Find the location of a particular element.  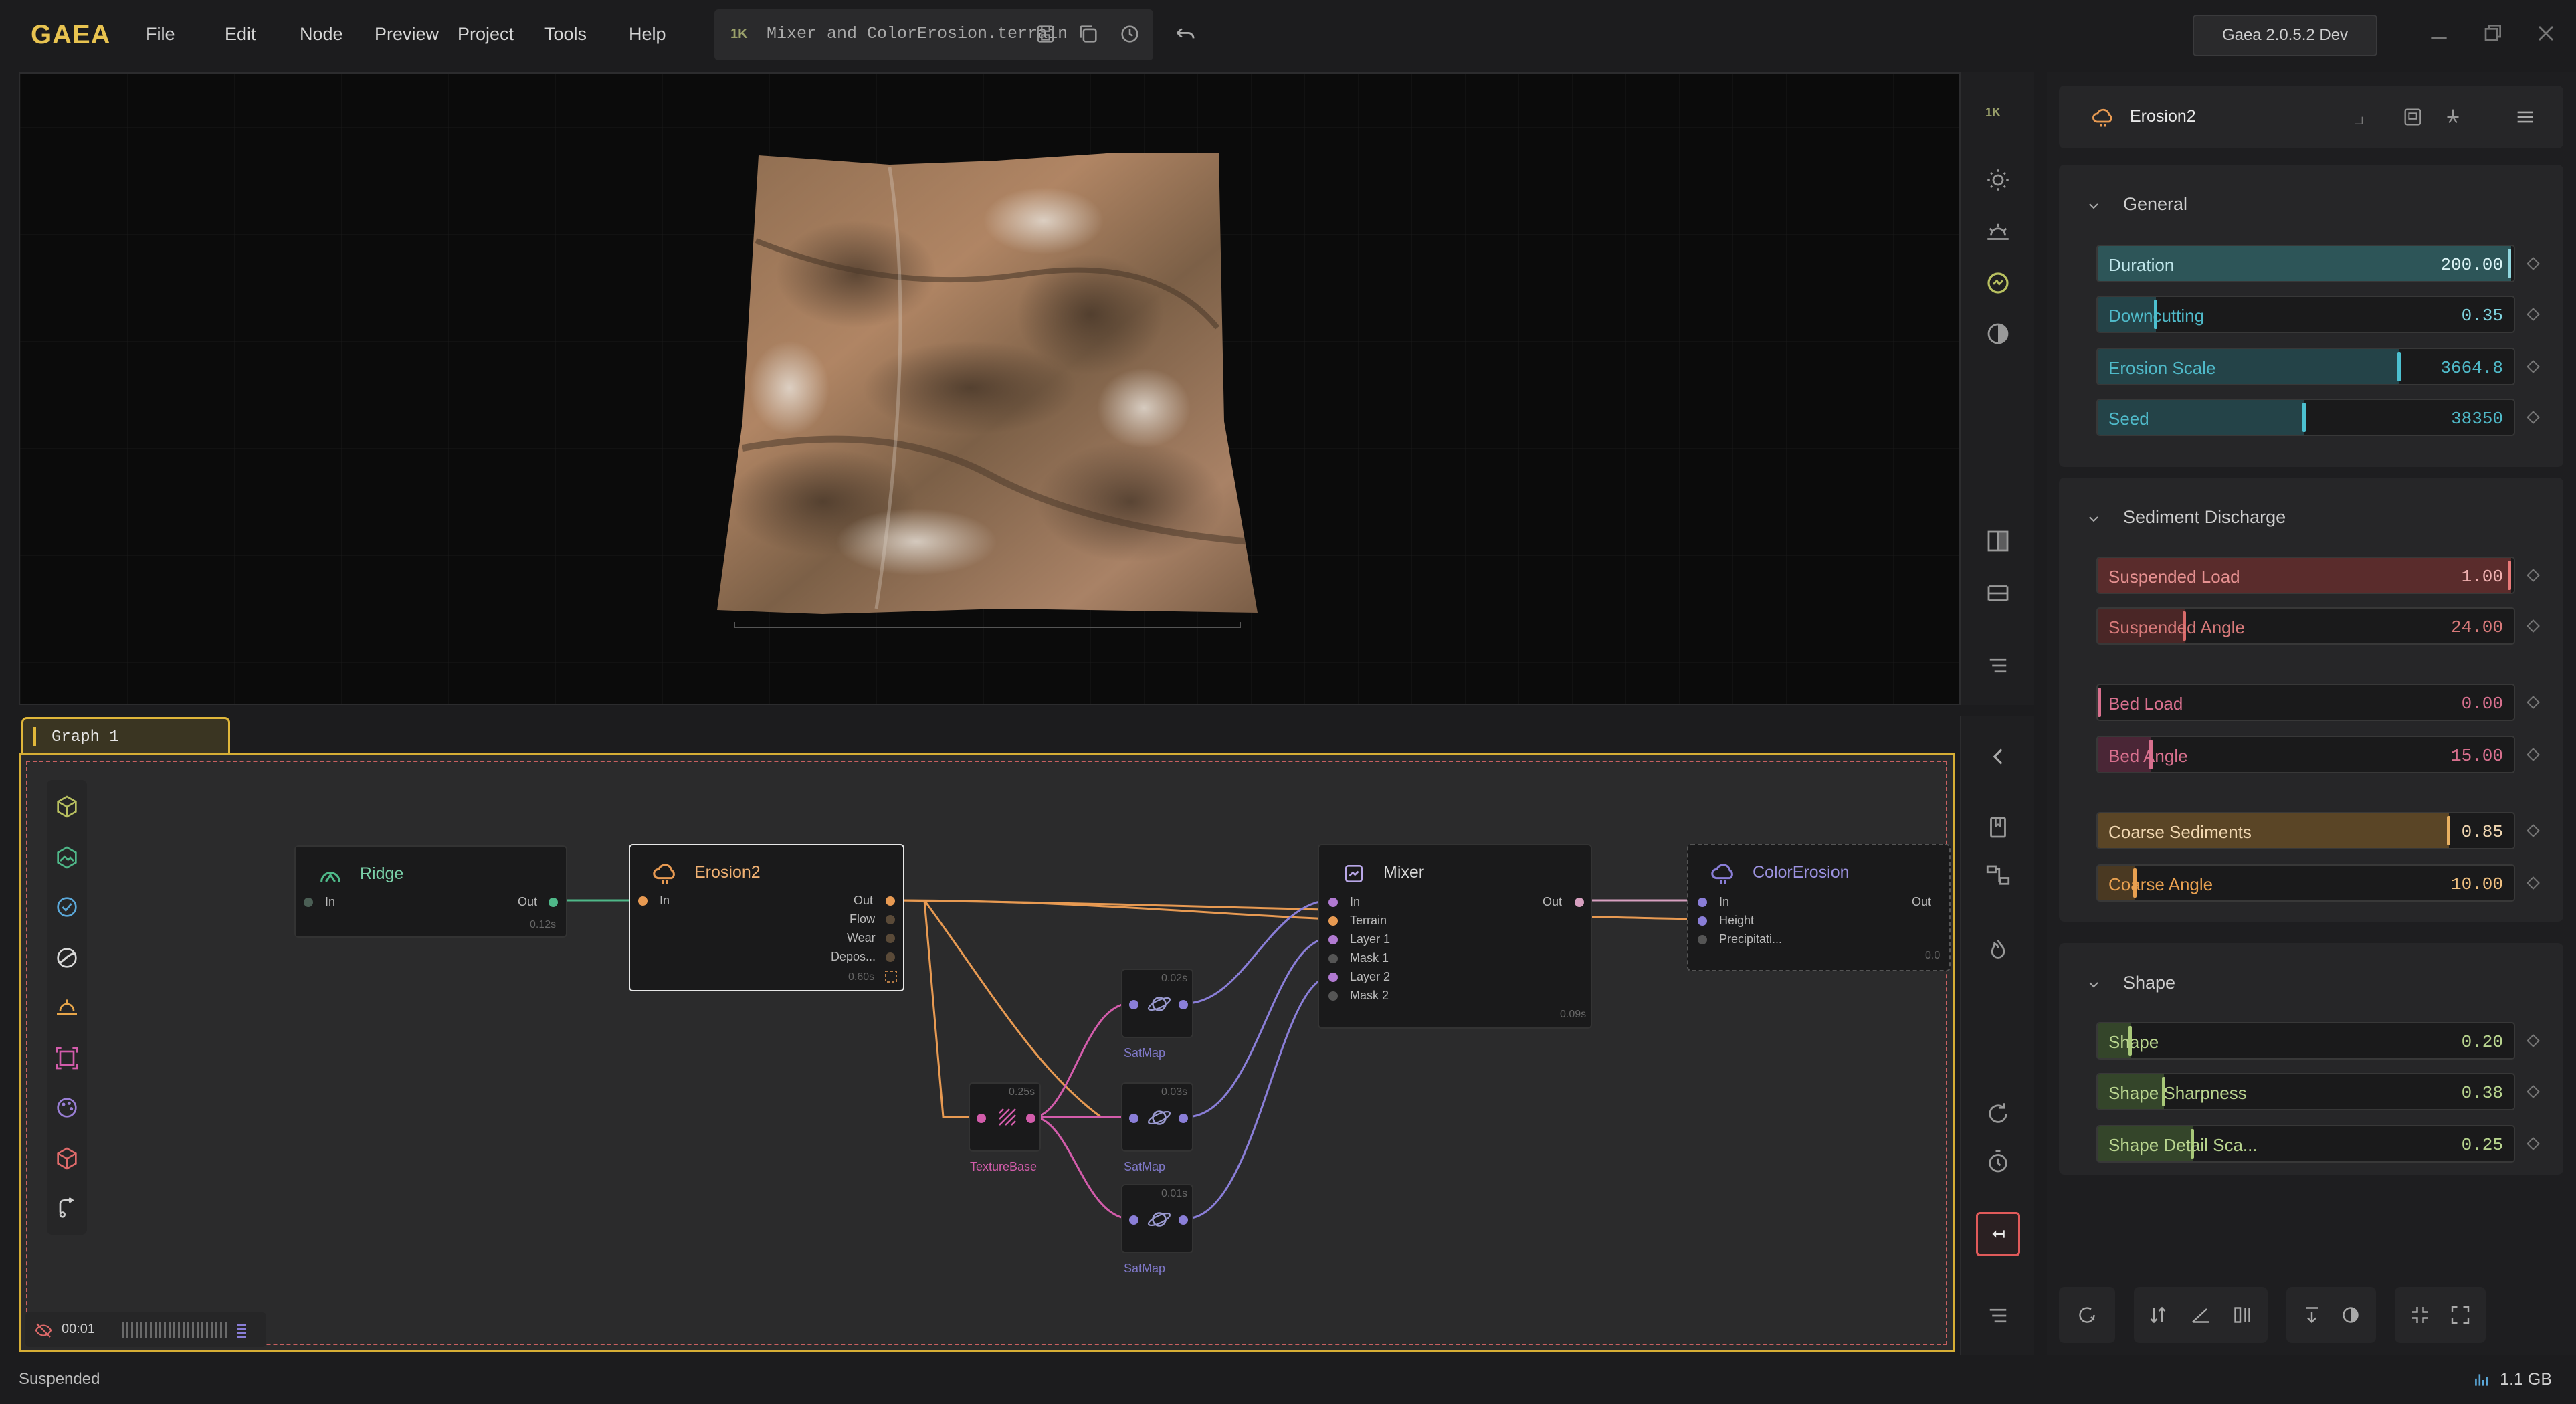

rename-corner-icon is located at coordinates (2358, 120).